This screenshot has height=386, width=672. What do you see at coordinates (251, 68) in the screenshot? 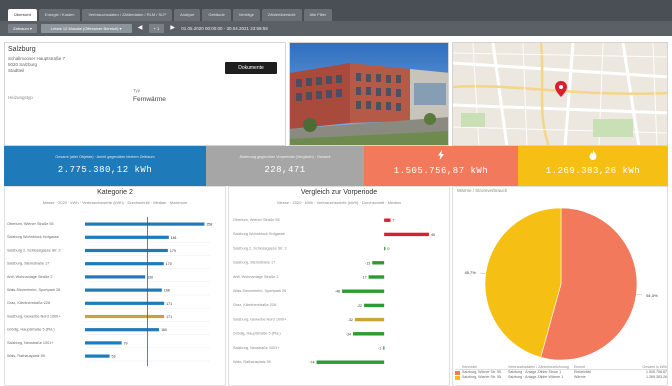
I see `documents-button: Dokumente` at bounding box center [251, 68].